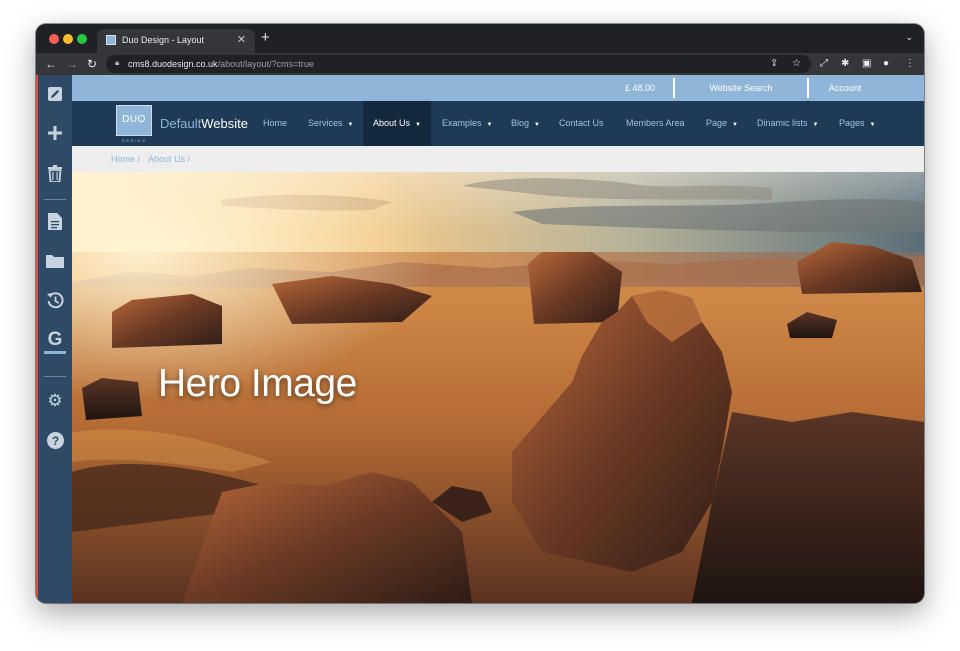 This screenshot has height=651, width=960. Describe the element at coordinates (117, 63) in the screenshot. I see `lock-icon: 🔒︎` at that location.